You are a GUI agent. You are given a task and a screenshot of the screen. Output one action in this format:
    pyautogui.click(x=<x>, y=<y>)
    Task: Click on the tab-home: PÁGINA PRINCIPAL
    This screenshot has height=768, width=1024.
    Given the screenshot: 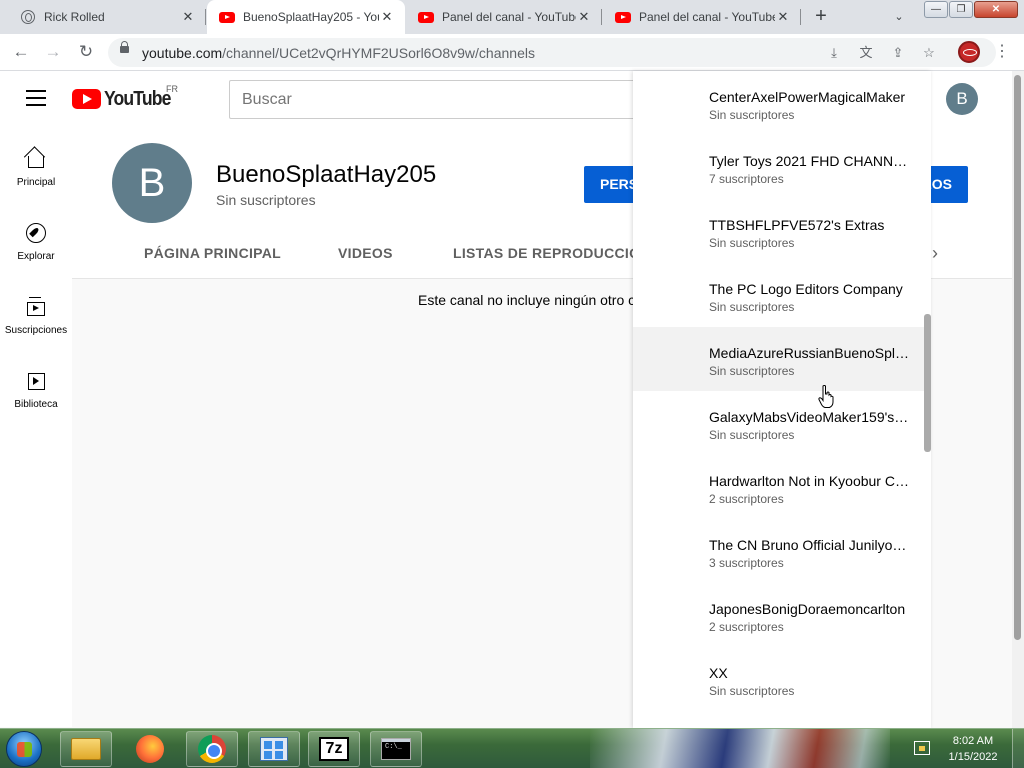 What is the action you would take?
    pyautogui.click(x=212, y=253)
    